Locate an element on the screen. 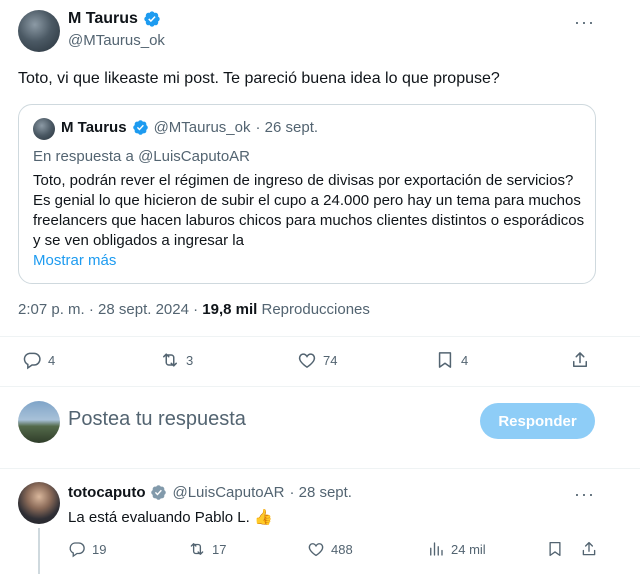 The image size is (640, 574). bookmark-button: 4 is located at coordinates (451, 360).